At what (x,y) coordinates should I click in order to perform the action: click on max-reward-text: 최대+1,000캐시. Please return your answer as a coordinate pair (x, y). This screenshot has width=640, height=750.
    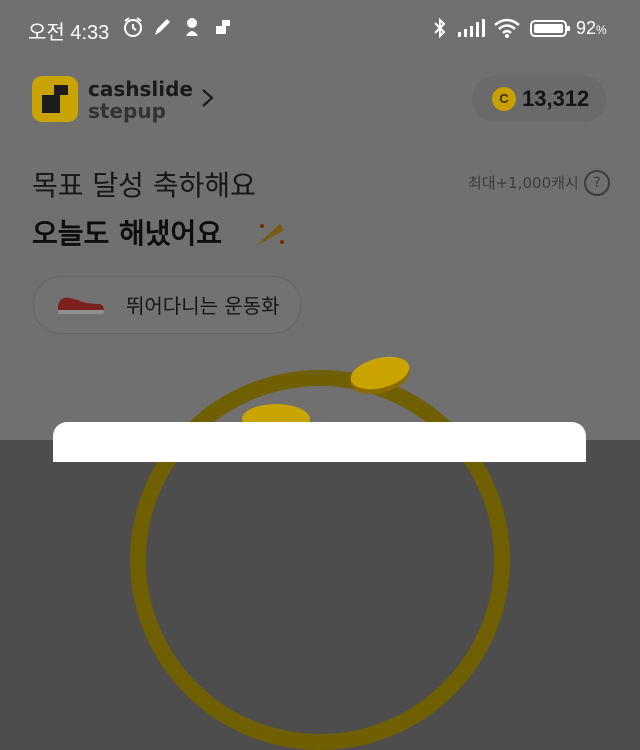
    Looking at the image, I should click on (523, 183).